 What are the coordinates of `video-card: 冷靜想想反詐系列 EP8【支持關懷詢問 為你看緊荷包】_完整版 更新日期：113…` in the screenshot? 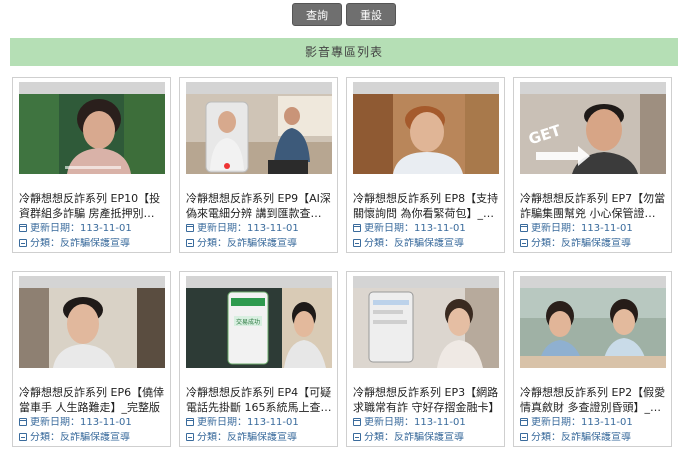 It's located at (425, 165).